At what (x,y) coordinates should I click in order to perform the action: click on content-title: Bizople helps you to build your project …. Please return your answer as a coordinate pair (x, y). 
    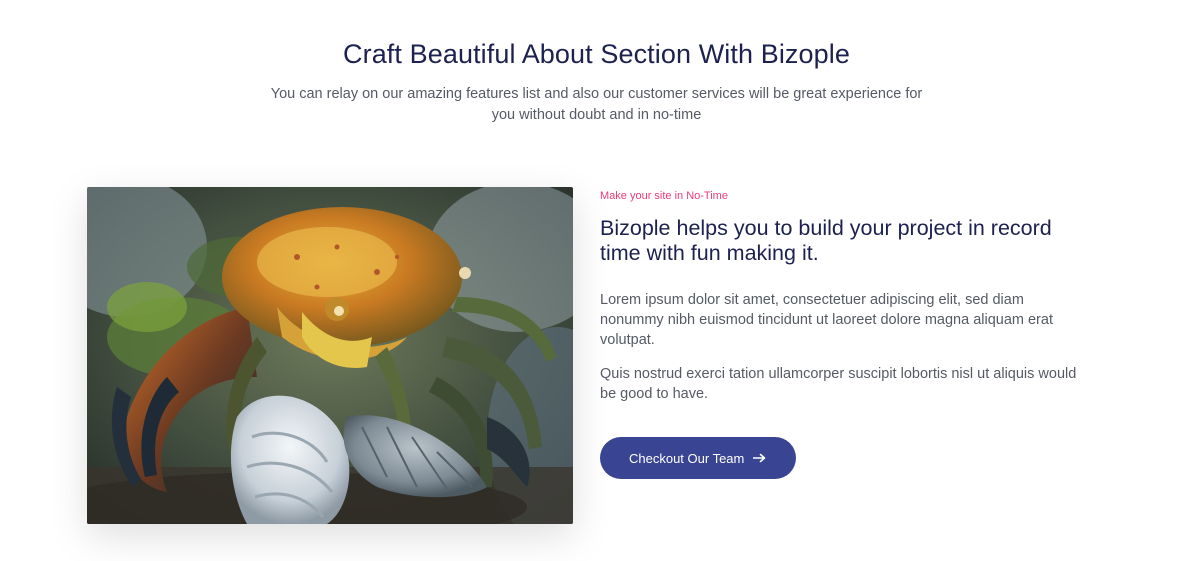
    Looking at the image, I should click on (826, 240).